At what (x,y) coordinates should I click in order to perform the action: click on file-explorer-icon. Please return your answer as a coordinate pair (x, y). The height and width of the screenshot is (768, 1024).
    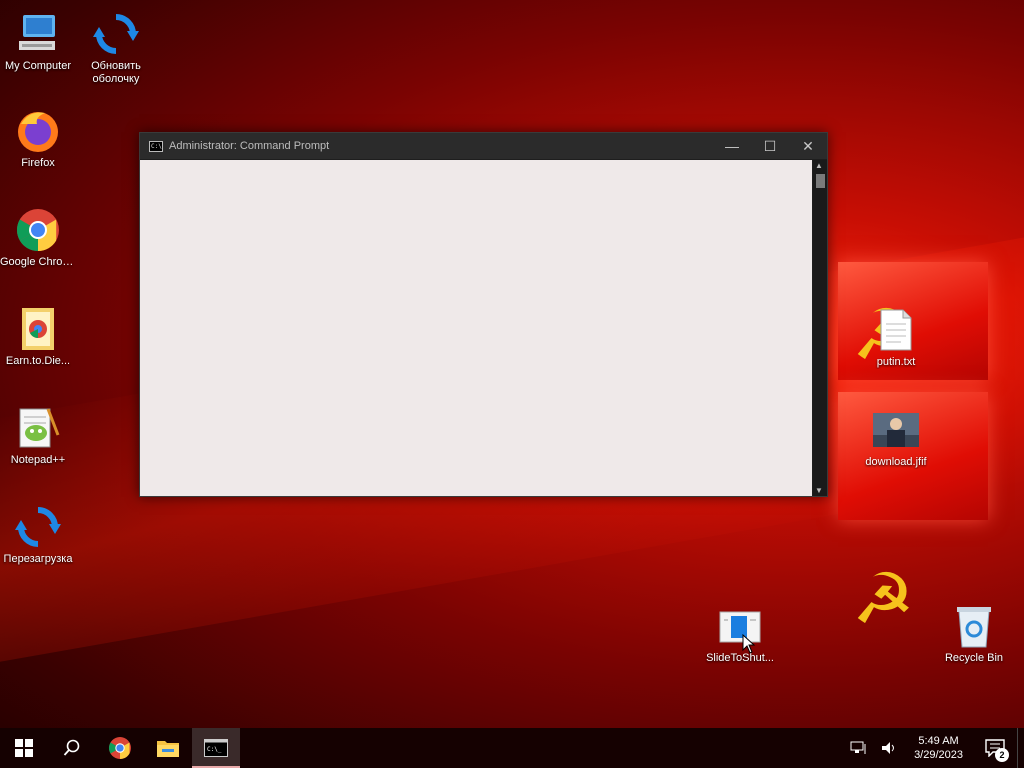
    Looking at the image, I should click on (168, 749).